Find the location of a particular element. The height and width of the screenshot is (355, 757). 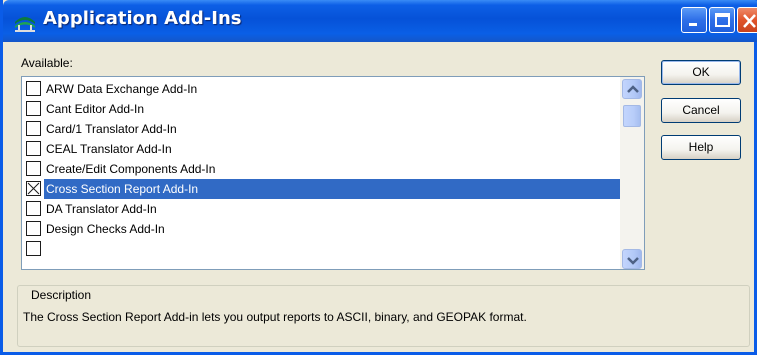

list-item: Design Checks Add-In is located at coordinates (321, 229).